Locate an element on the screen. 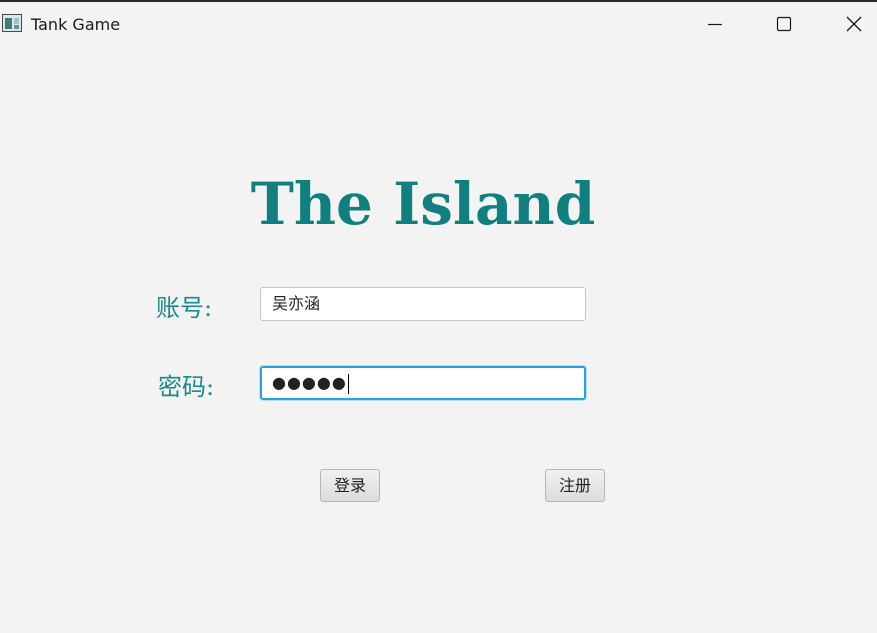  account-label: 账号: is located at coordinates (184, 308).